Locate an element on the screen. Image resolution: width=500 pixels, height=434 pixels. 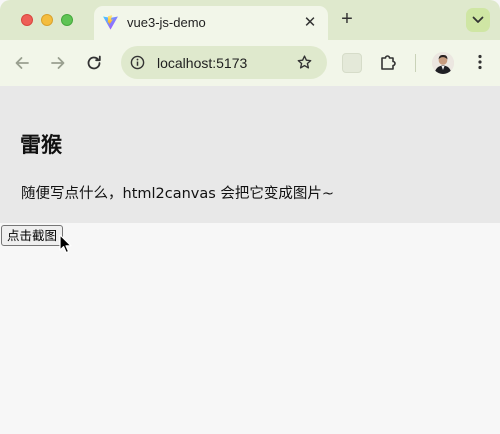
page-heading: 雷猴 is located at coordinates (41, 145).